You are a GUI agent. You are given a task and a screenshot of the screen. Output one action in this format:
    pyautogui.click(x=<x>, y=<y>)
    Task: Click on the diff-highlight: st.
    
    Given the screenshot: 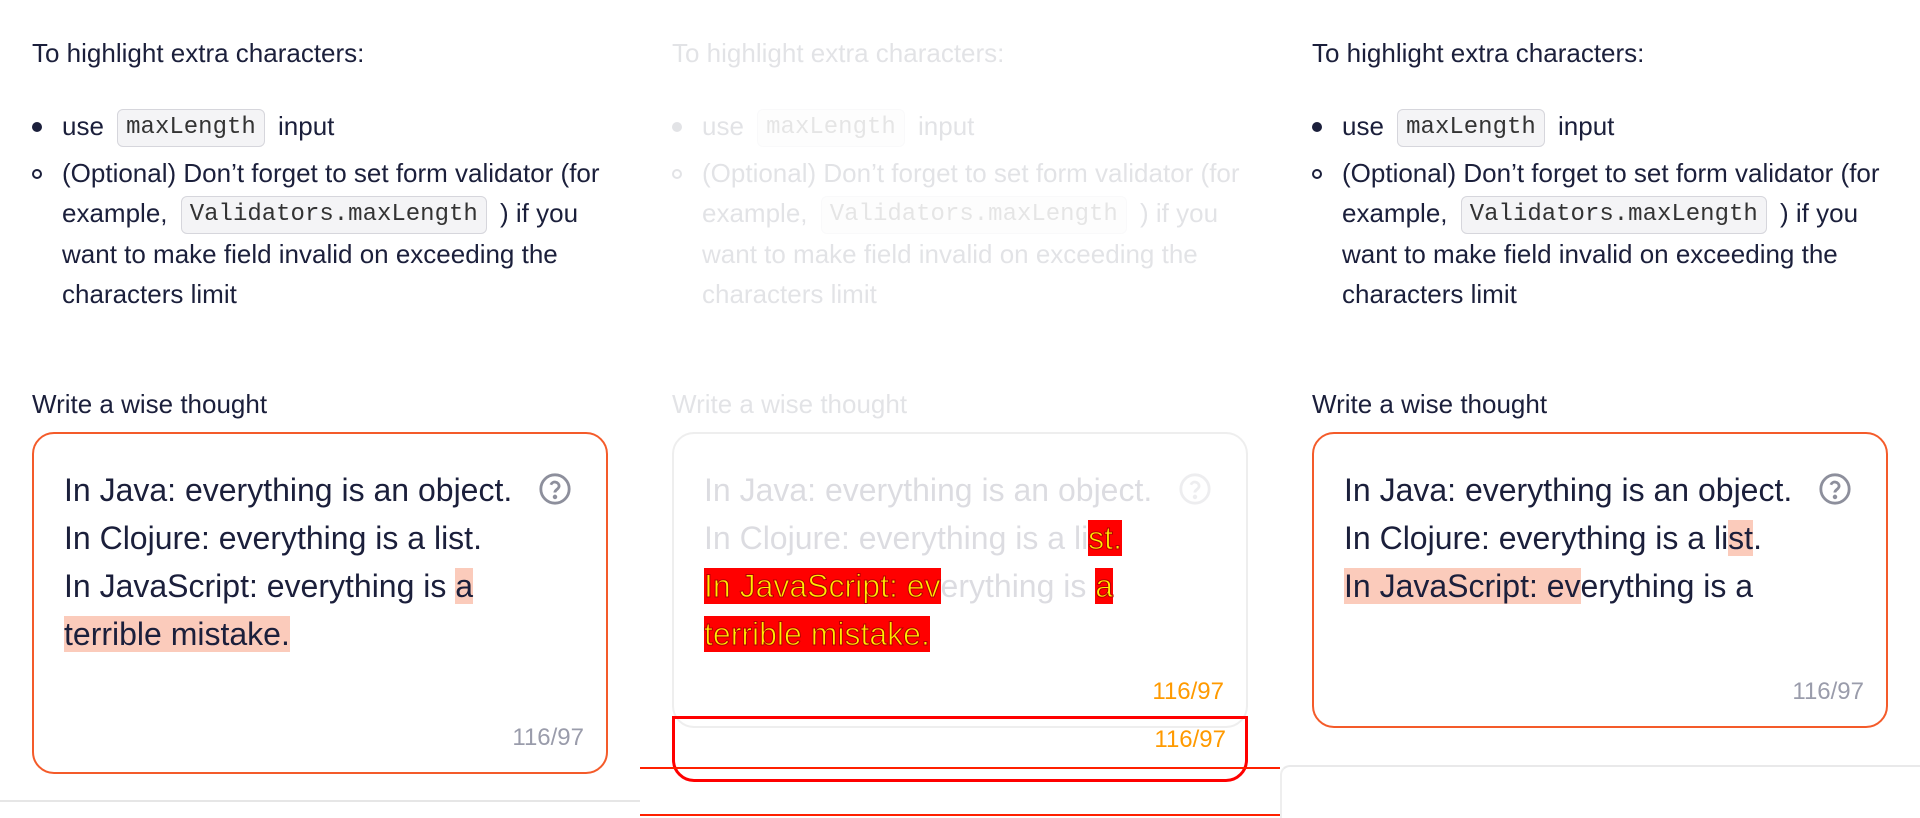 What is the action you would take?
    pyautogui.click(x=1105, y=538)
    